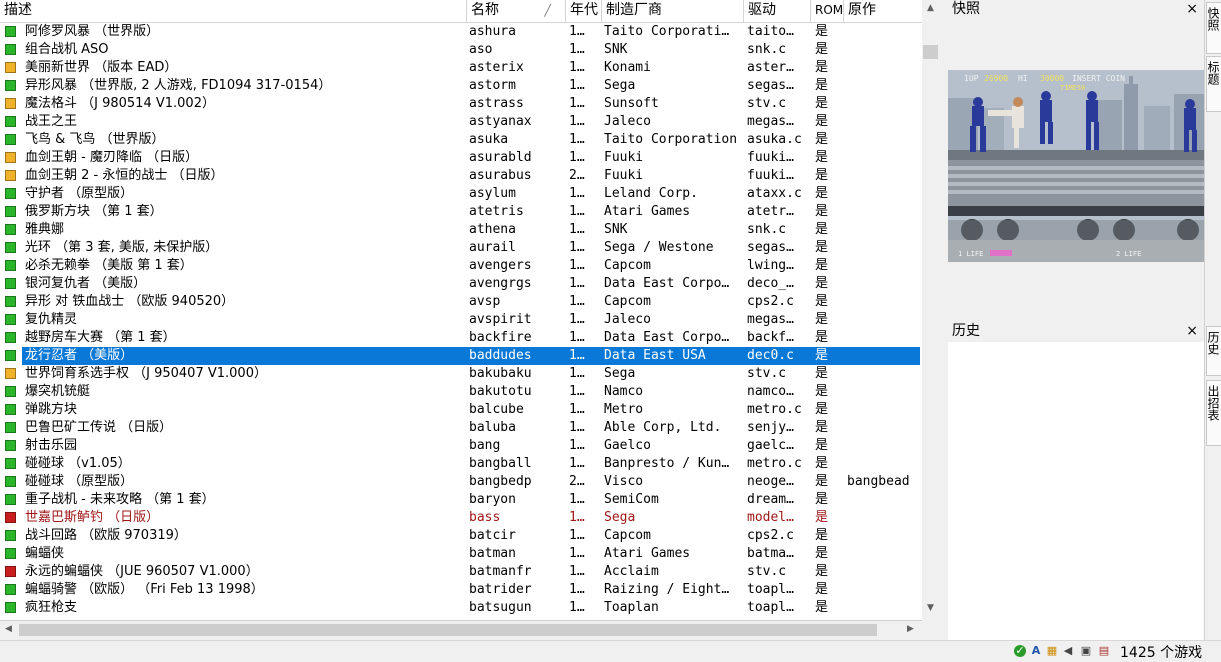  Describe the element at coordinates (930, 310) in the screenshot. I see `vertical-scrollbar: ▲ ▼` at that location.